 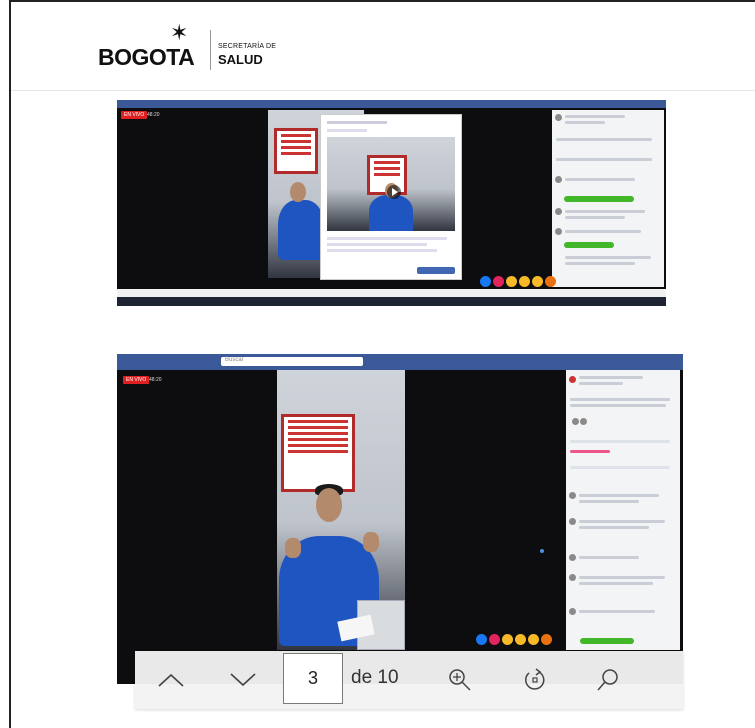 I want to click on share-dialog, so click(x=391, y=197).